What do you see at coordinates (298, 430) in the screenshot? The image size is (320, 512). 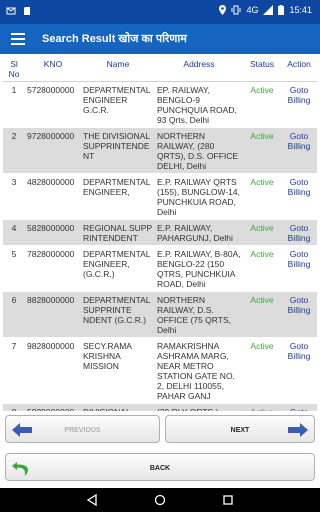 I see `arrow-right-icon` at bounding box center [298, 430].